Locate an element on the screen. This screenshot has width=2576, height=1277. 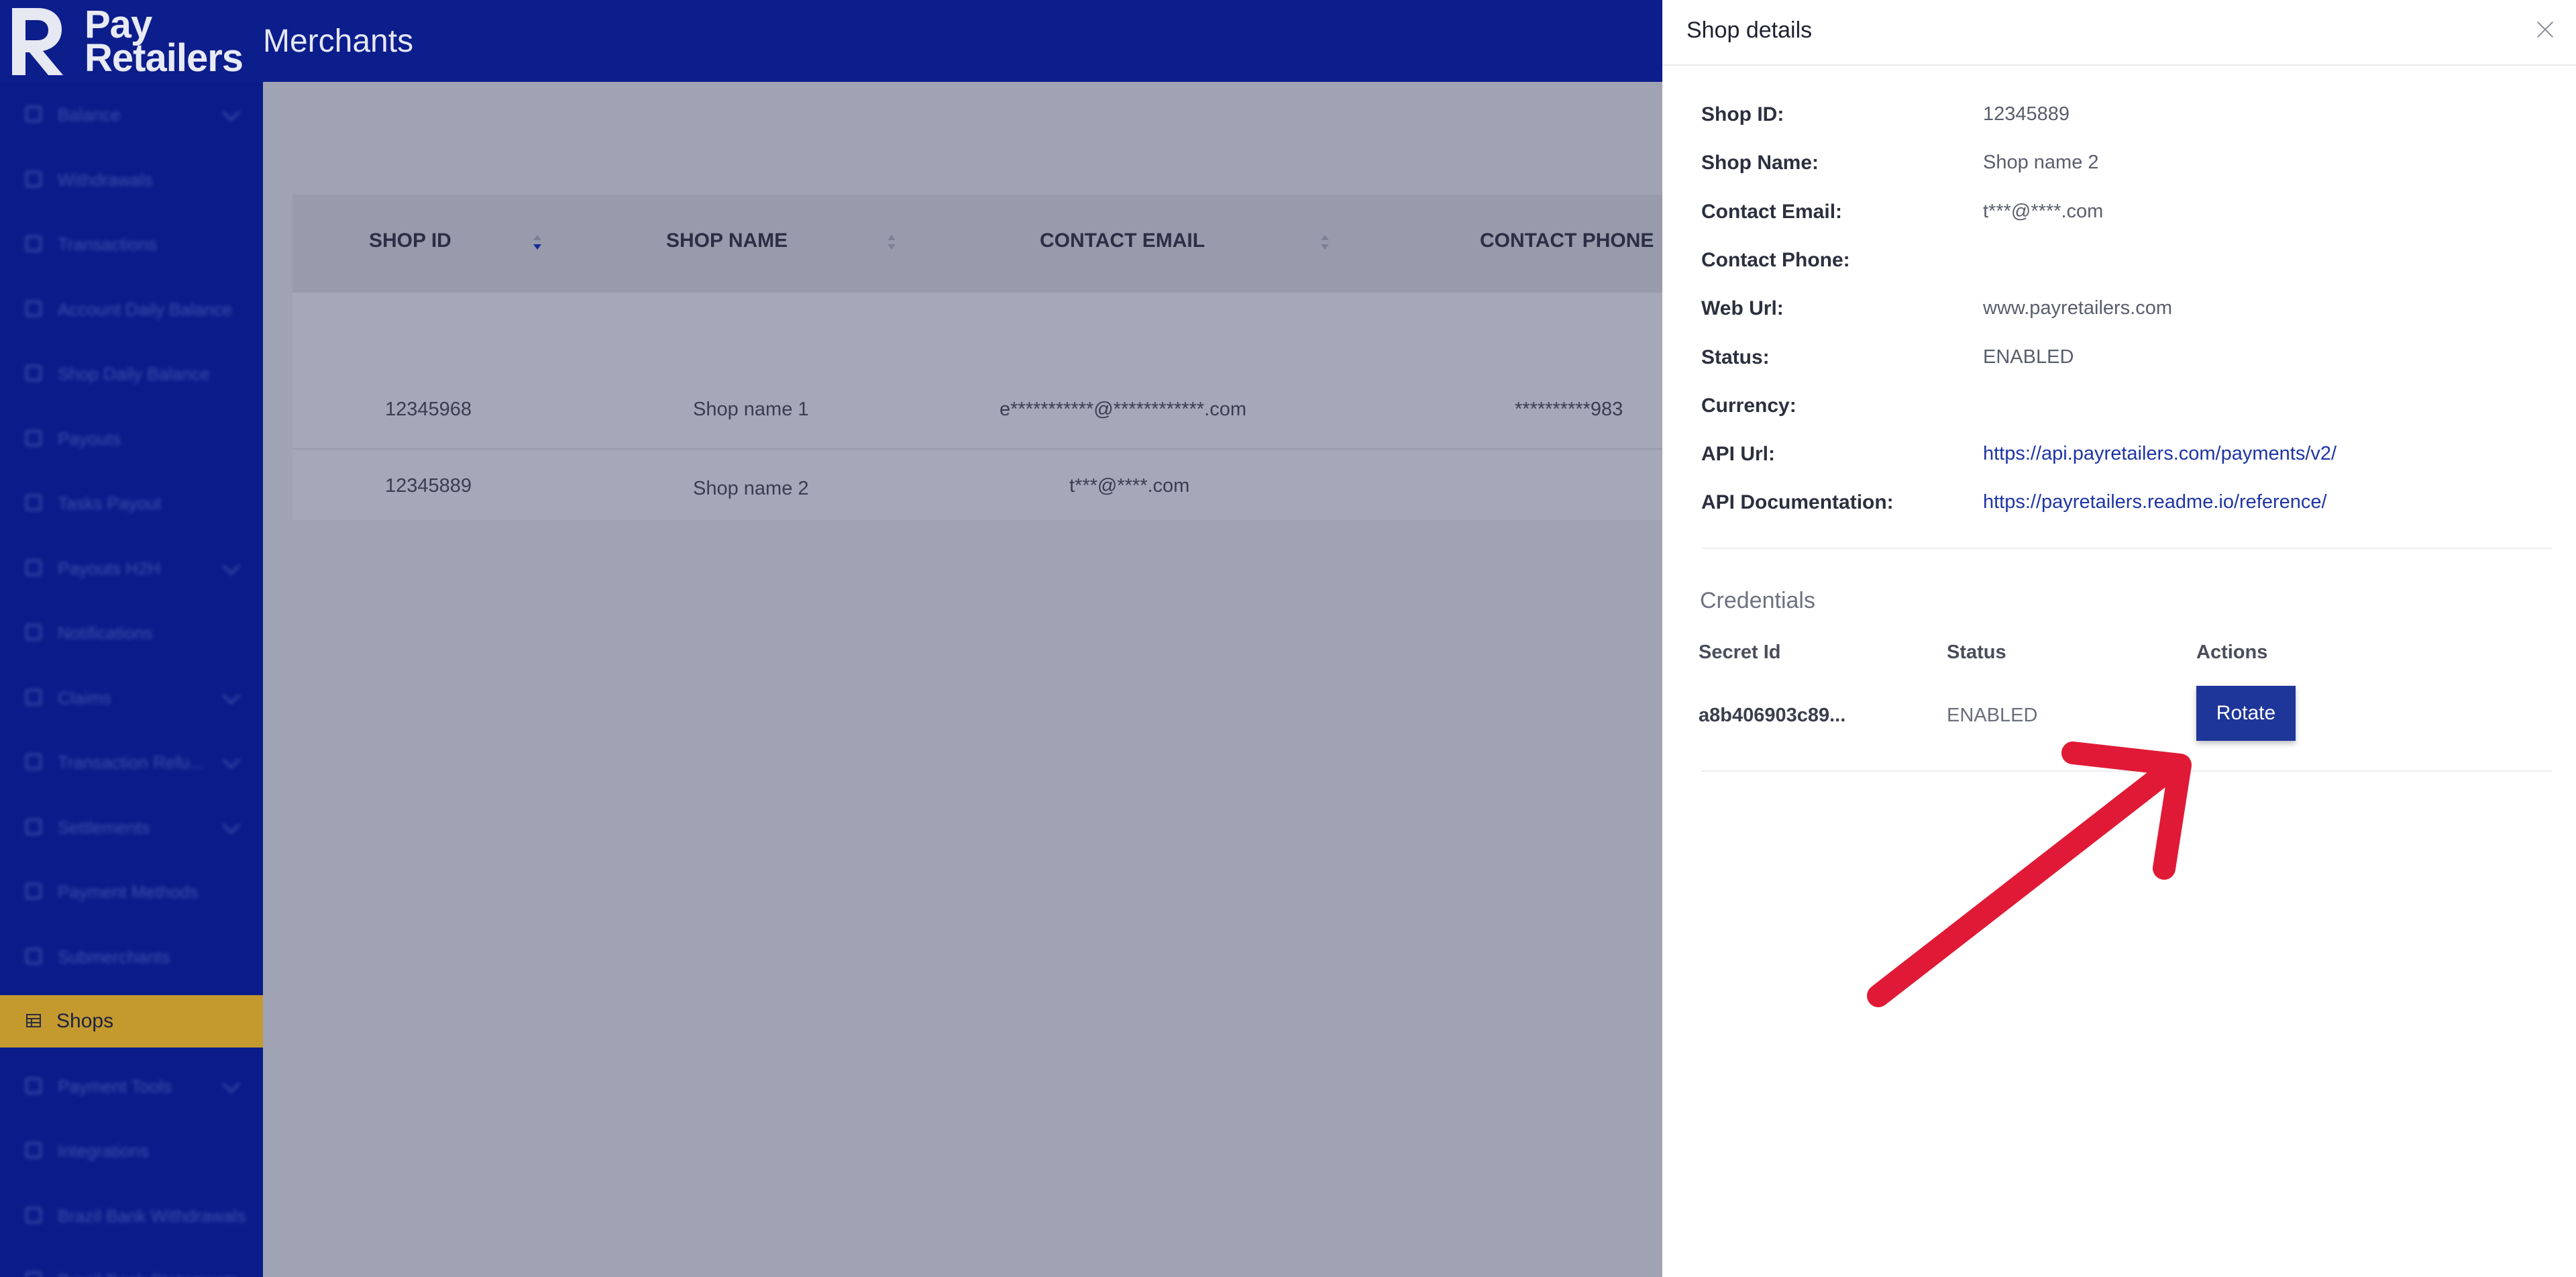
cell-contact-email: e***********@************.com is located at coordinates (1123, 409).